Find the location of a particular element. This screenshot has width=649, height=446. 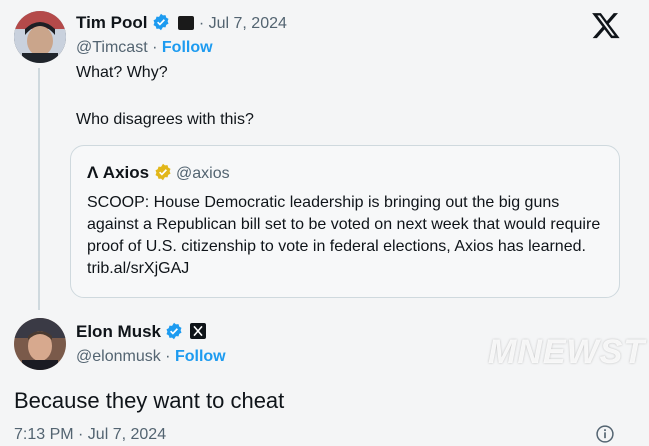

tweet1-subheader: @Timcast · Follow is located at coordinates (144, 48).